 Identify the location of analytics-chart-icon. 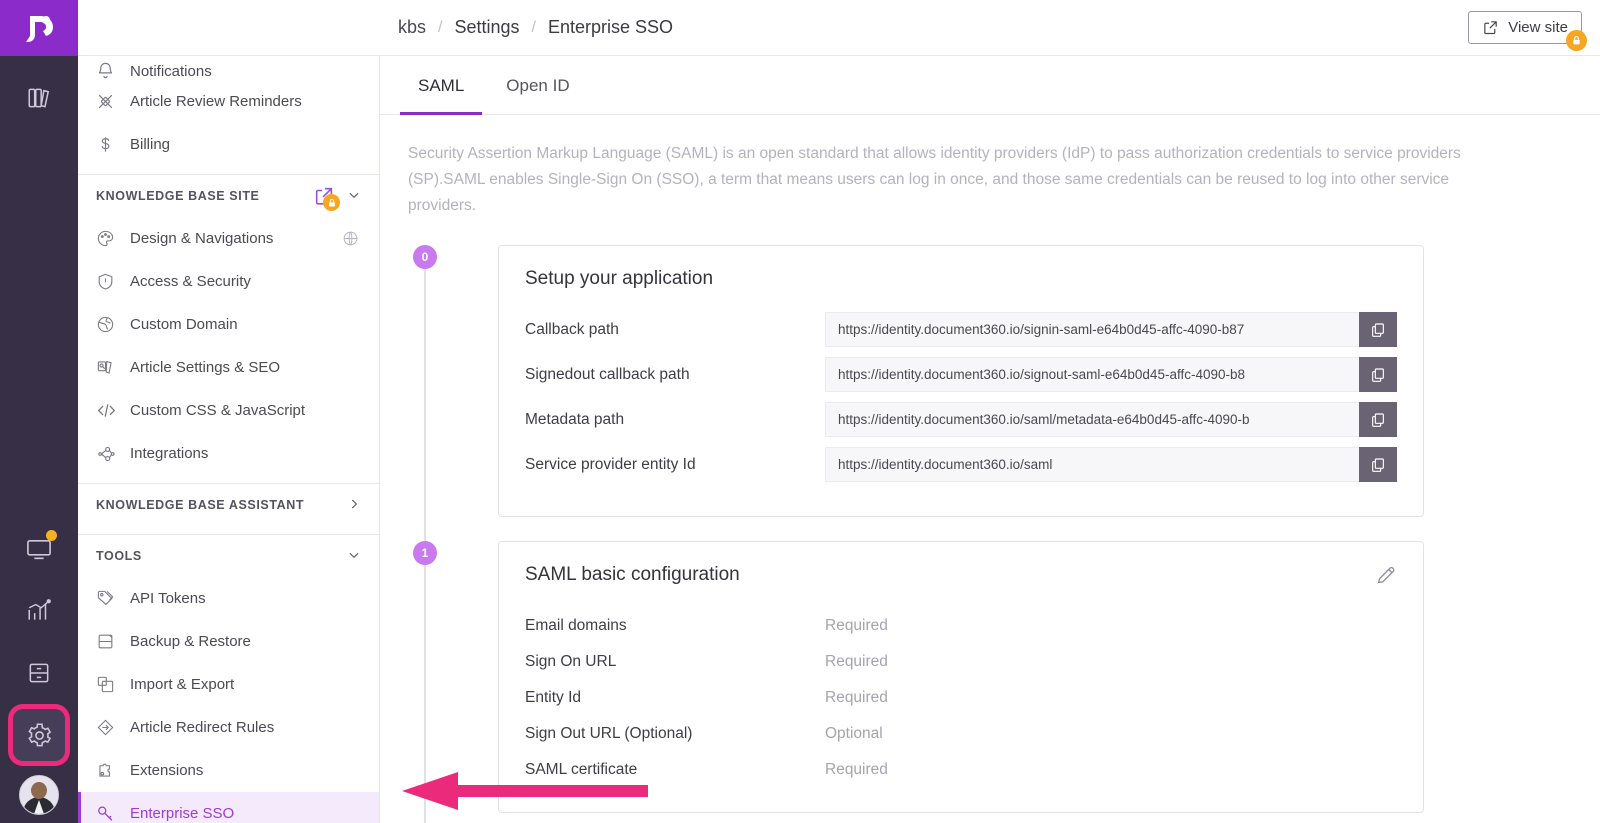
(39, 609).